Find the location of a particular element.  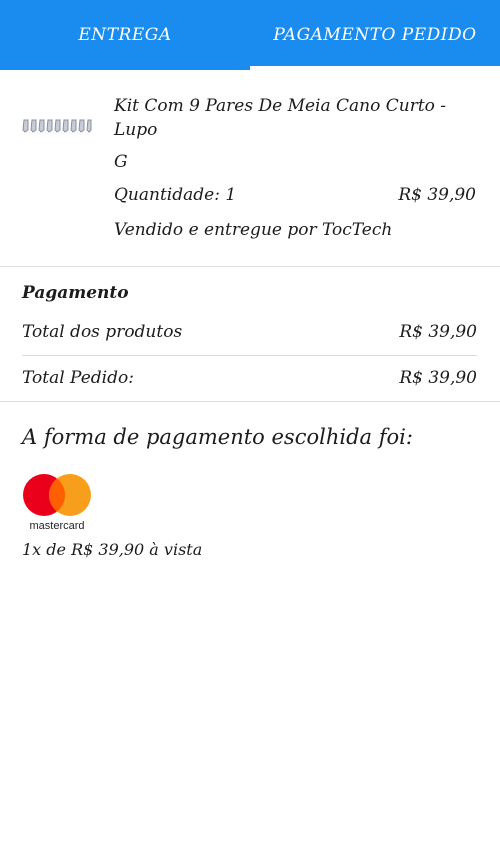

tab-payment: PAGAMENTO PEDIDO is located at coordinates (375, 35).